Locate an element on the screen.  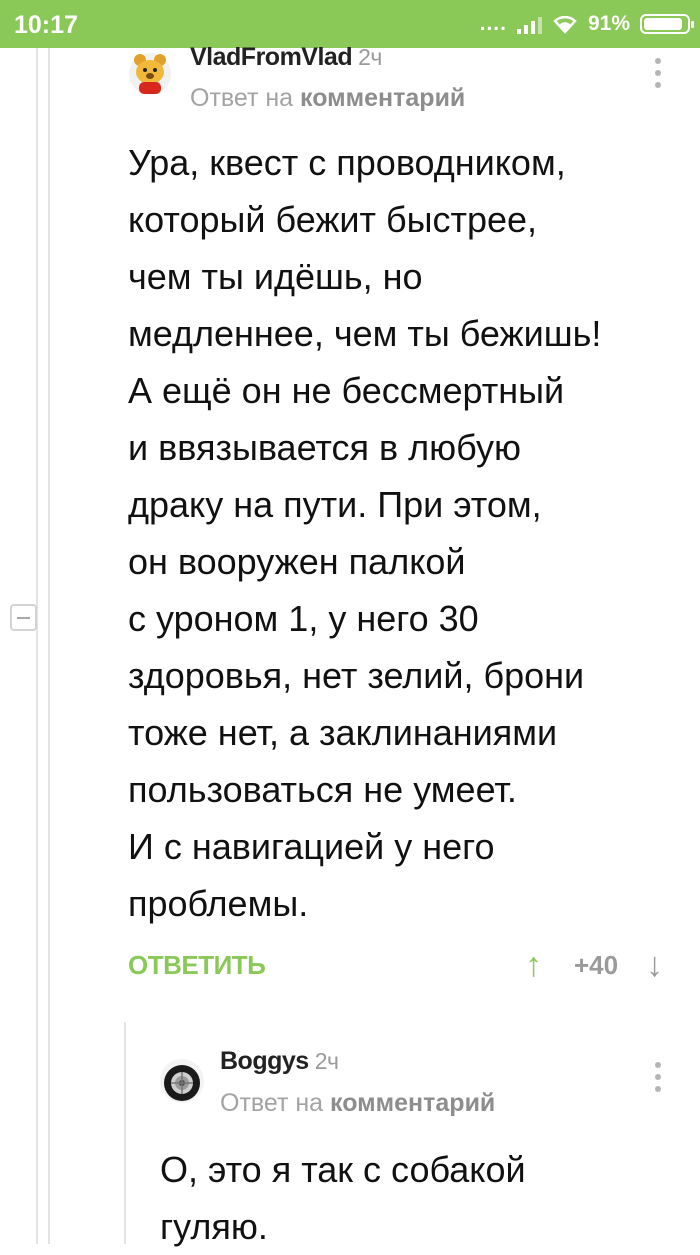
comment-rating: +40 is located at coordinates (596, 965).